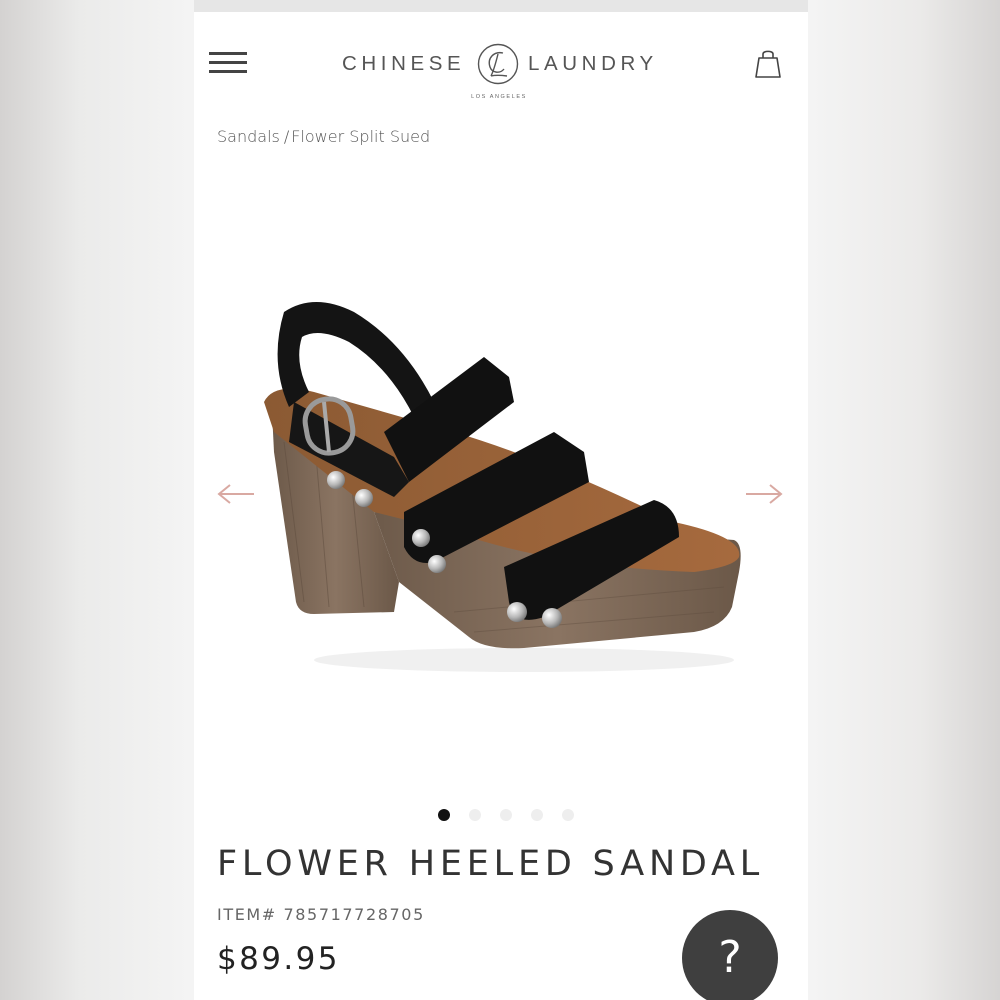  What do you see at coordinates (354, 914) in the screenshot?
I see `item-value: 785717728705` at bounding box center [354, 914].